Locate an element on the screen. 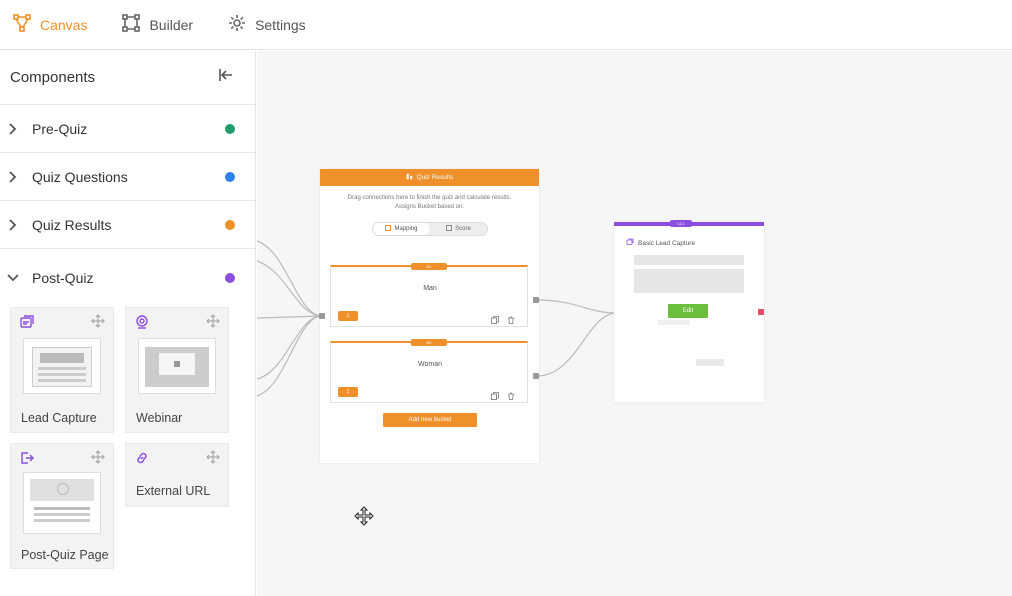 This screenshot has height=596, width=1012. tile-label: Post-Quiz Page is located at coordinates (65, 555).